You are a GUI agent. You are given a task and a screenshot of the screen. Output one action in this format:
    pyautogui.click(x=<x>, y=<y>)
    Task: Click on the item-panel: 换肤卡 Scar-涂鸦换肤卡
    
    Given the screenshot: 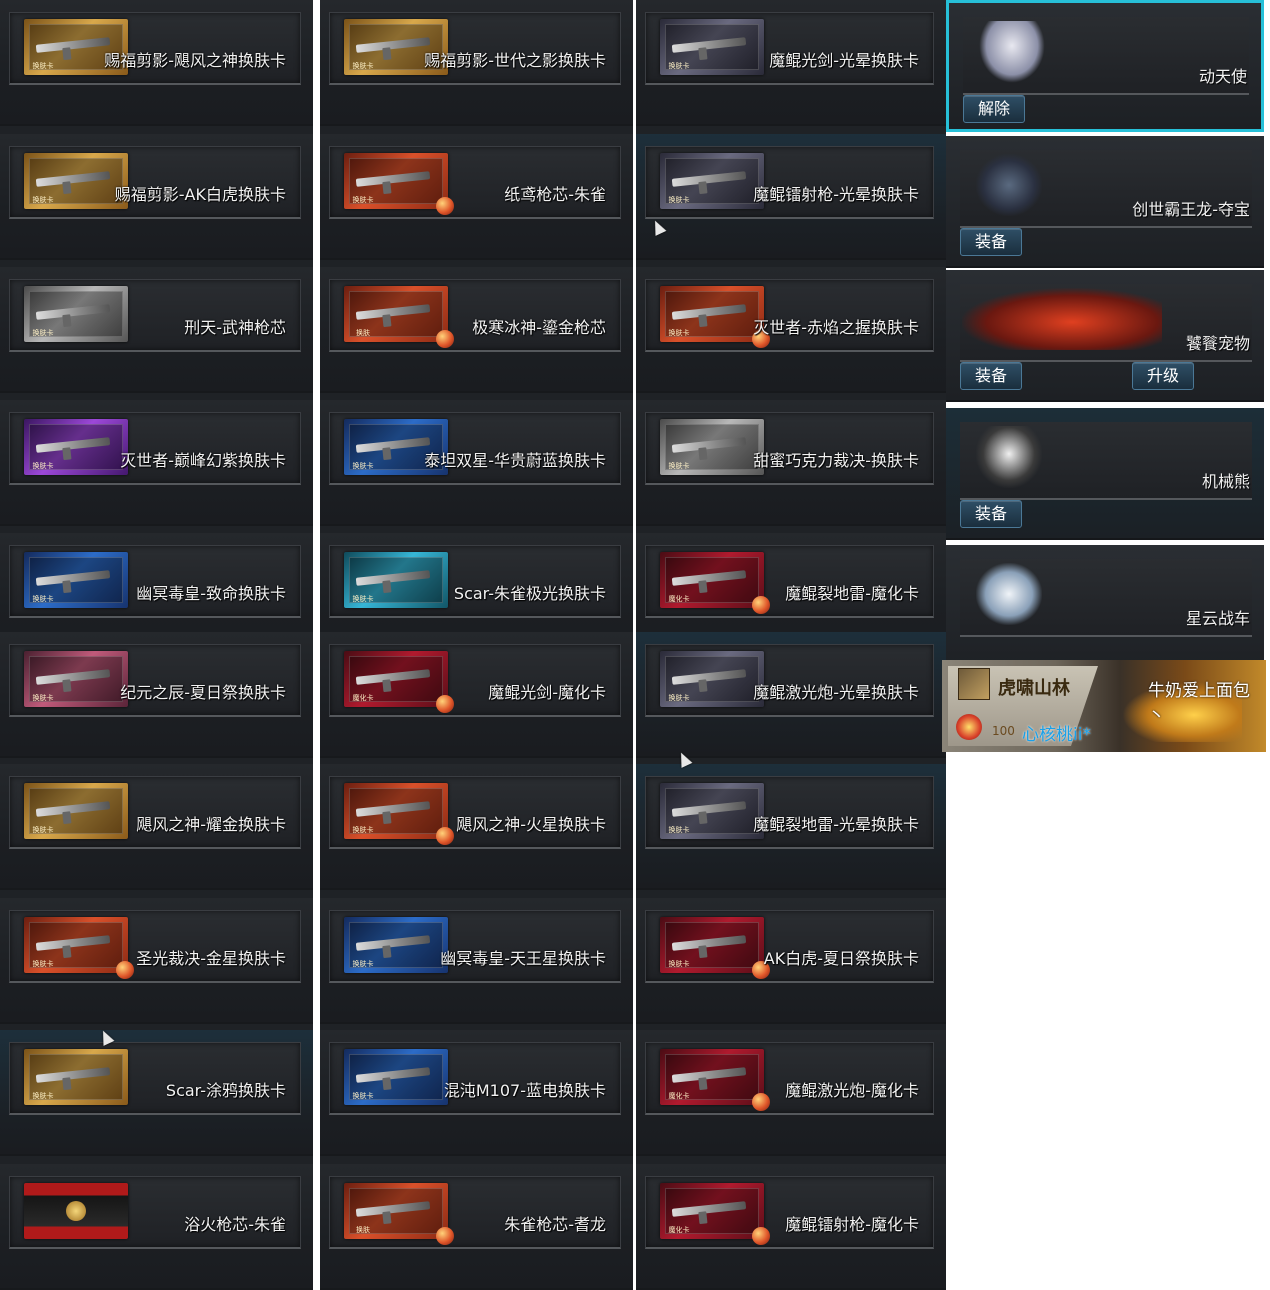 What is the action you would take?
    pyautogui.click(x=155, y=1078)
    